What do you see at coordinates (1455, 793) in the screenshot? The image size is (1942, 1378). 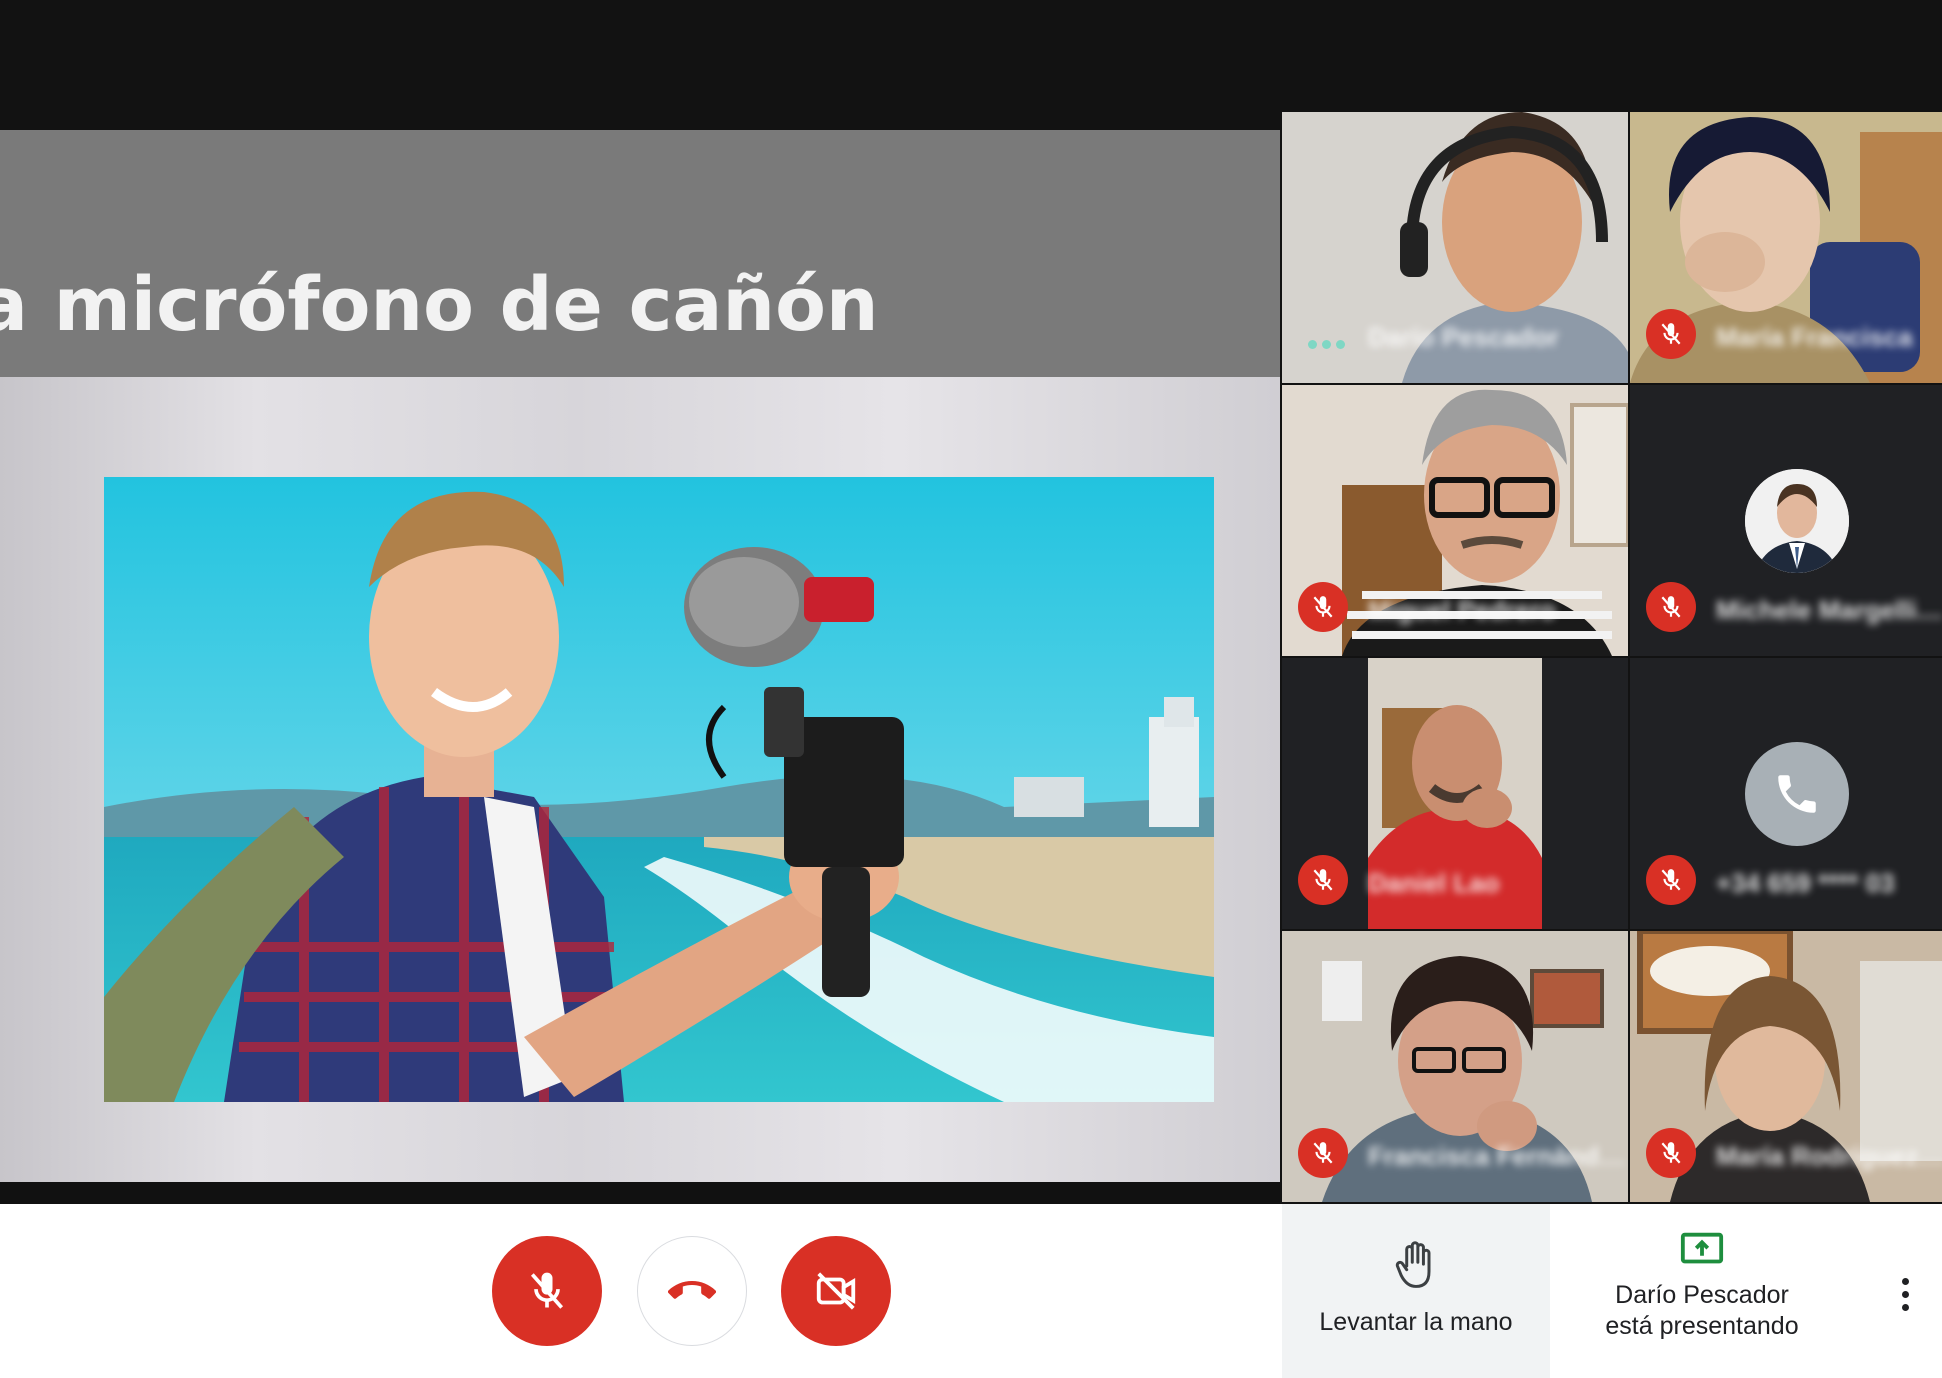 I see `participant-tile: Daniel Lao` at bounding box center [1455, 793].